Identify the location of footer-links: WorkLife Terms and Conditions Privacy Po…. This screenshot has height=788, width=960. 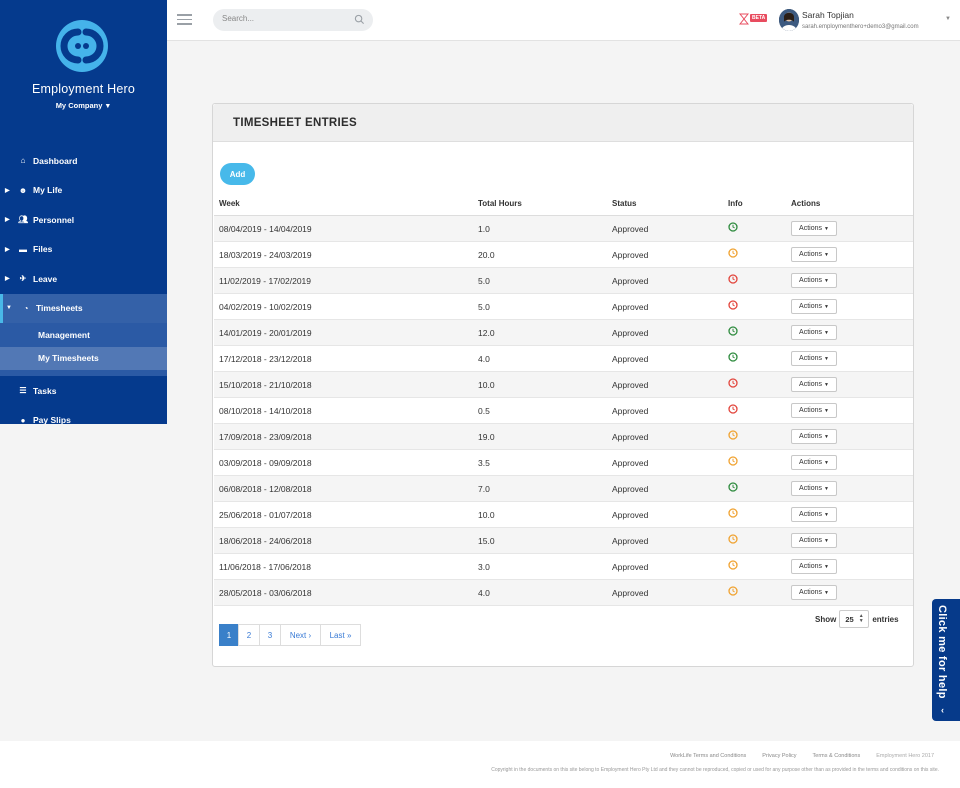
(802, 756).